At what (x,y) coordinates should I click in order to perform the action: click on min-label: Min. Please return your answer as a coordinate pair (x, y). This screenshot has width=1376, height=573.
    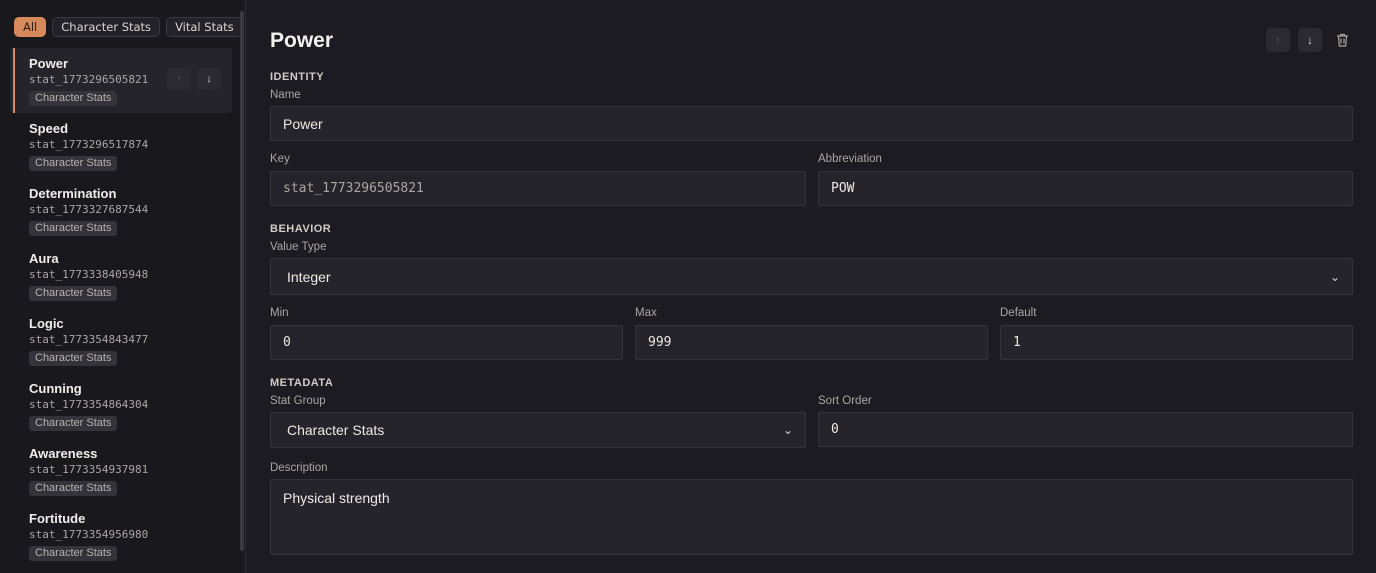
    Looking at the image, I should click on (279, 313).